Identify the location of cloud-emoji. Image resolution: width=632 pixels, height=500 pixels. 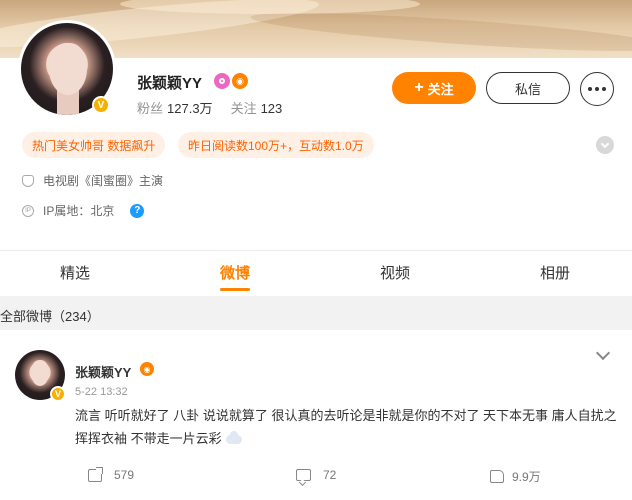
(233, 438).